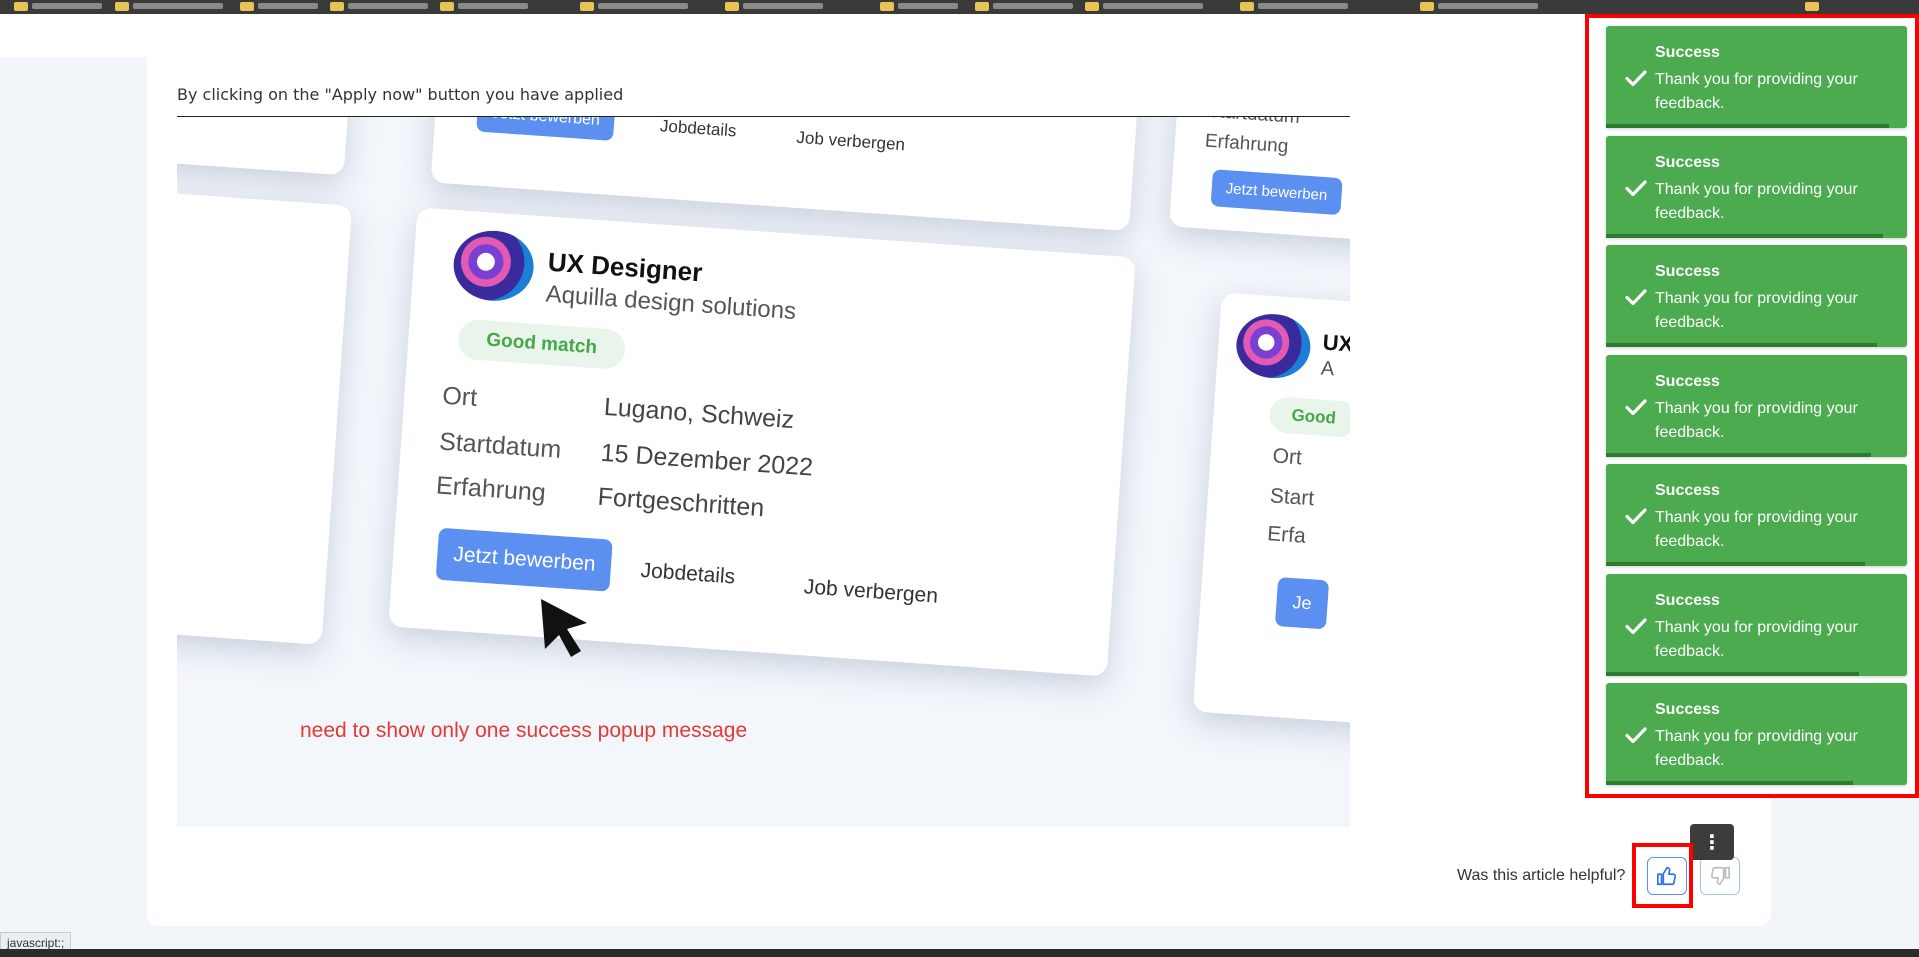 The width and height of the screenshot is (1919, 957). What do you see at coordinates (542, 344) in the screenshot?
I see `match-badge: Good match` at bounding box center [542, 344].